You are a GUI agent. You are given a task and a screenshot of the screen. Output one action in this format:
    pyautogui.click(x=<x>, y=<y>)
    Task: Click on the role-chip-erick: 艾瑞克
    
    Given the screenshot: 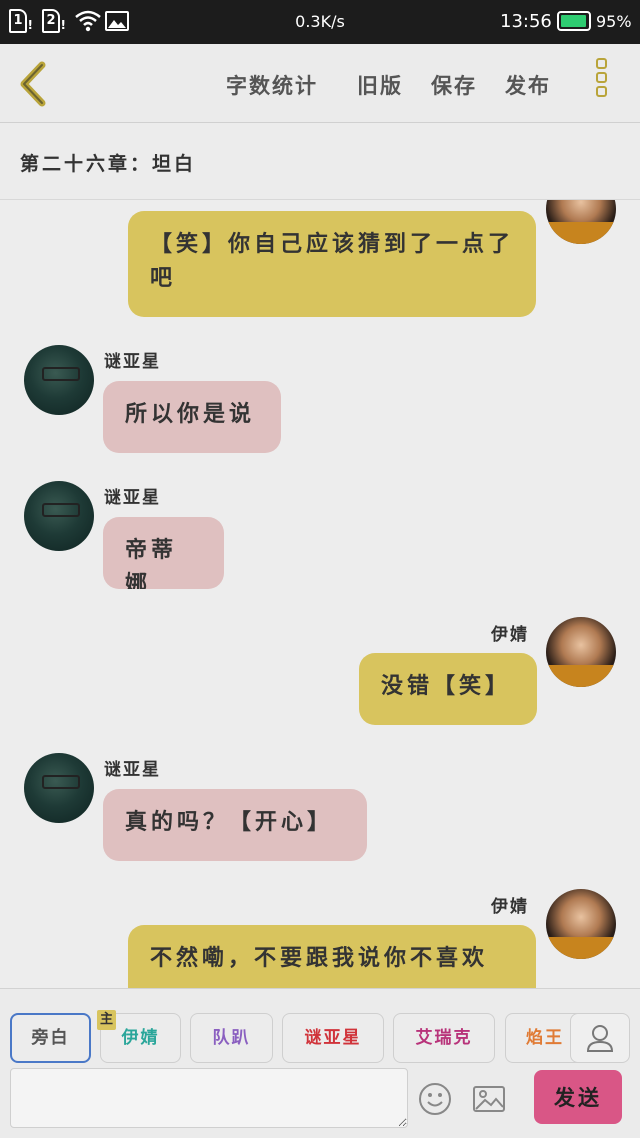 What is the action you would take?
    pyautogui.click(x=444, y=1038)
    